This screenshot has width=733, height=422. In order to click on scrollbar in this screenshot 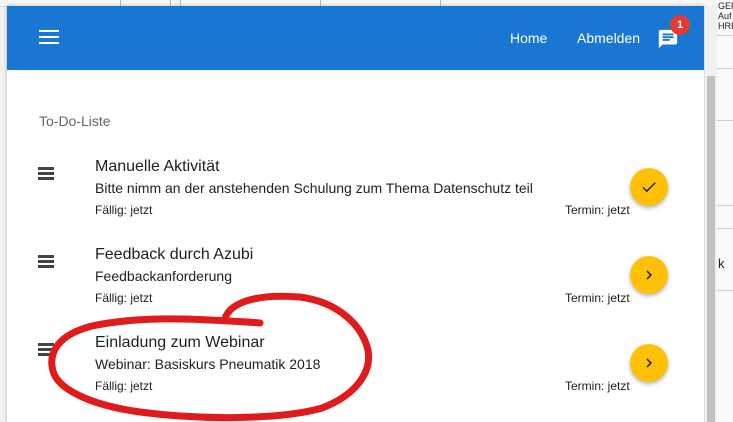, I will do `click(710, 214)`.